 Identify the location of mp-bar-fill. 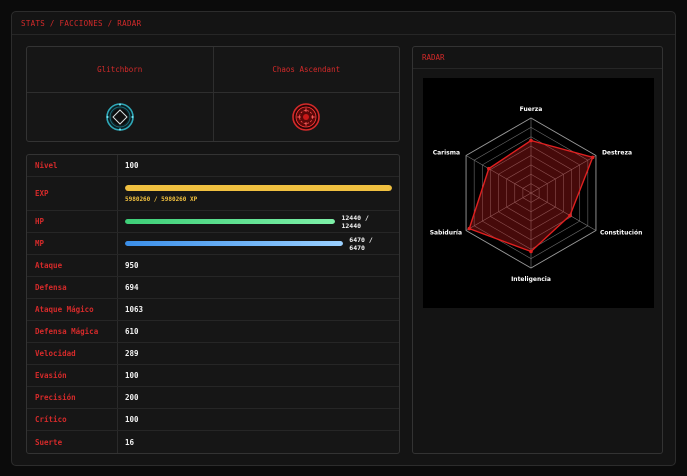
(234, 243).